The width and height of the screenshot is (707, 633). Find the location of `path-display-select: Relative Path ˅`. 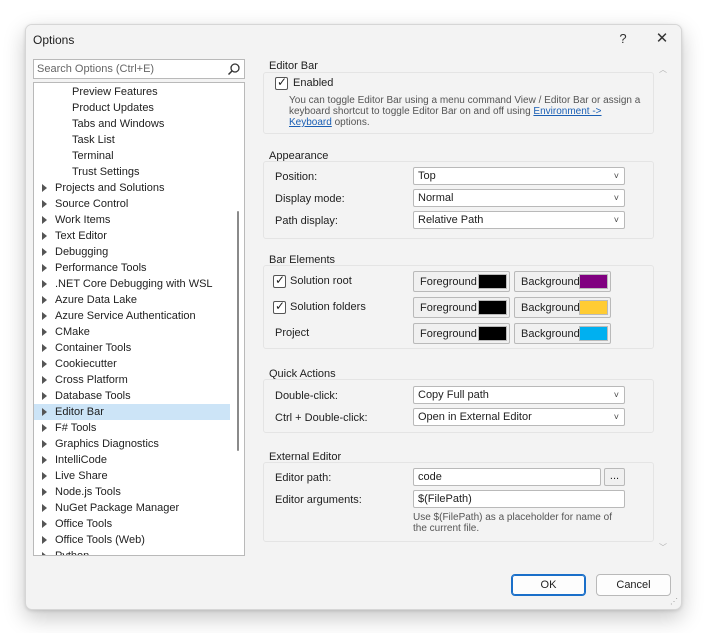

path-display-select: Relative Path ˅ is located at coordinates (519, 220).